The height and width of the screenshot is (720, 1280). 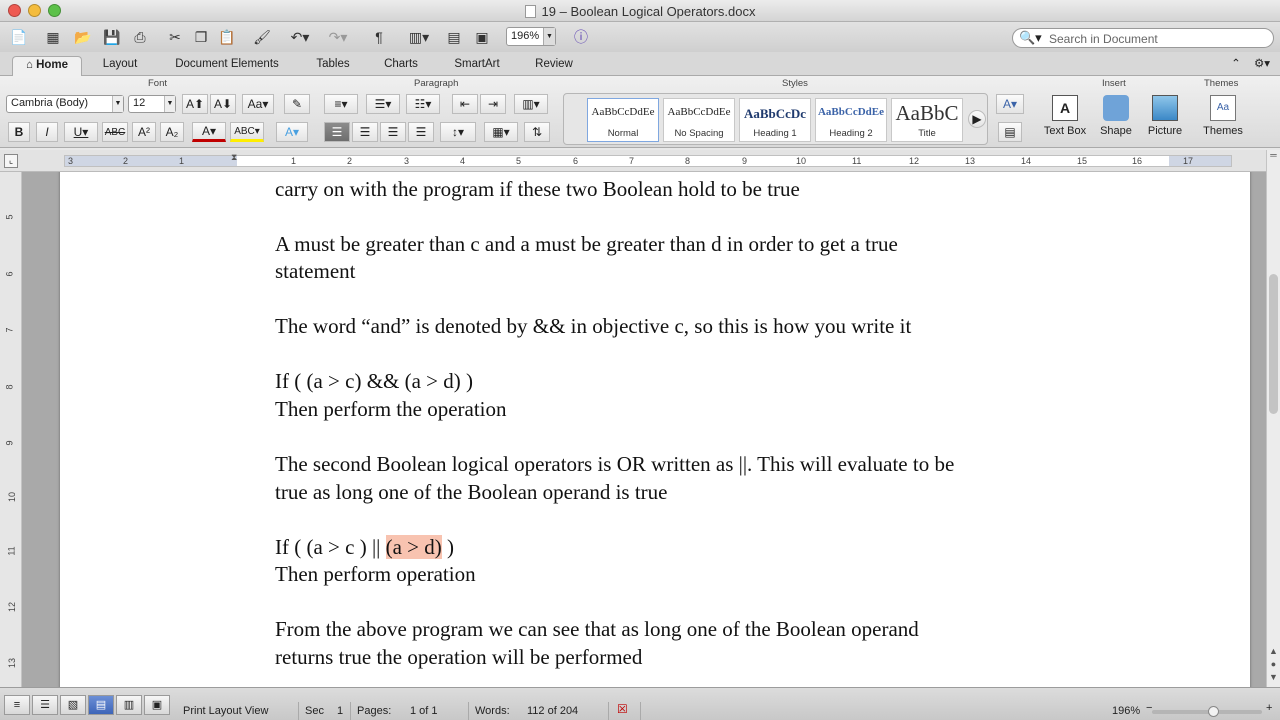 I want to click on clear-formatting-button: ✎, so click(x=297, y=104).